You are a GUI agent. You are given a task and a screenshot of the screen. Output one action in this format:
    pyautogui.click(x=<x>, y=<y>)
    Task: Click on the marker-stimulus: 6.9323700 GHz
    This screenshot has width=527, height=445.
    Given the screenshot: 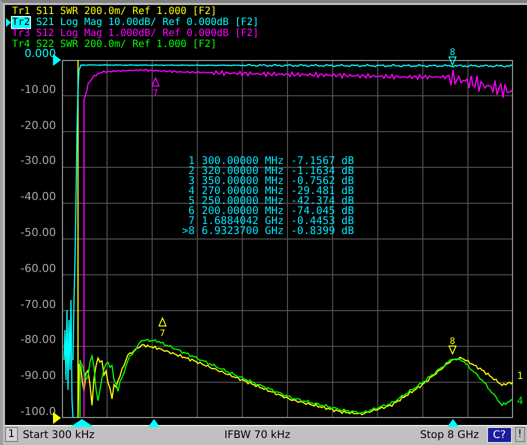 What is the action you would take?
    pyautogui.click(x=243, y=231)
    